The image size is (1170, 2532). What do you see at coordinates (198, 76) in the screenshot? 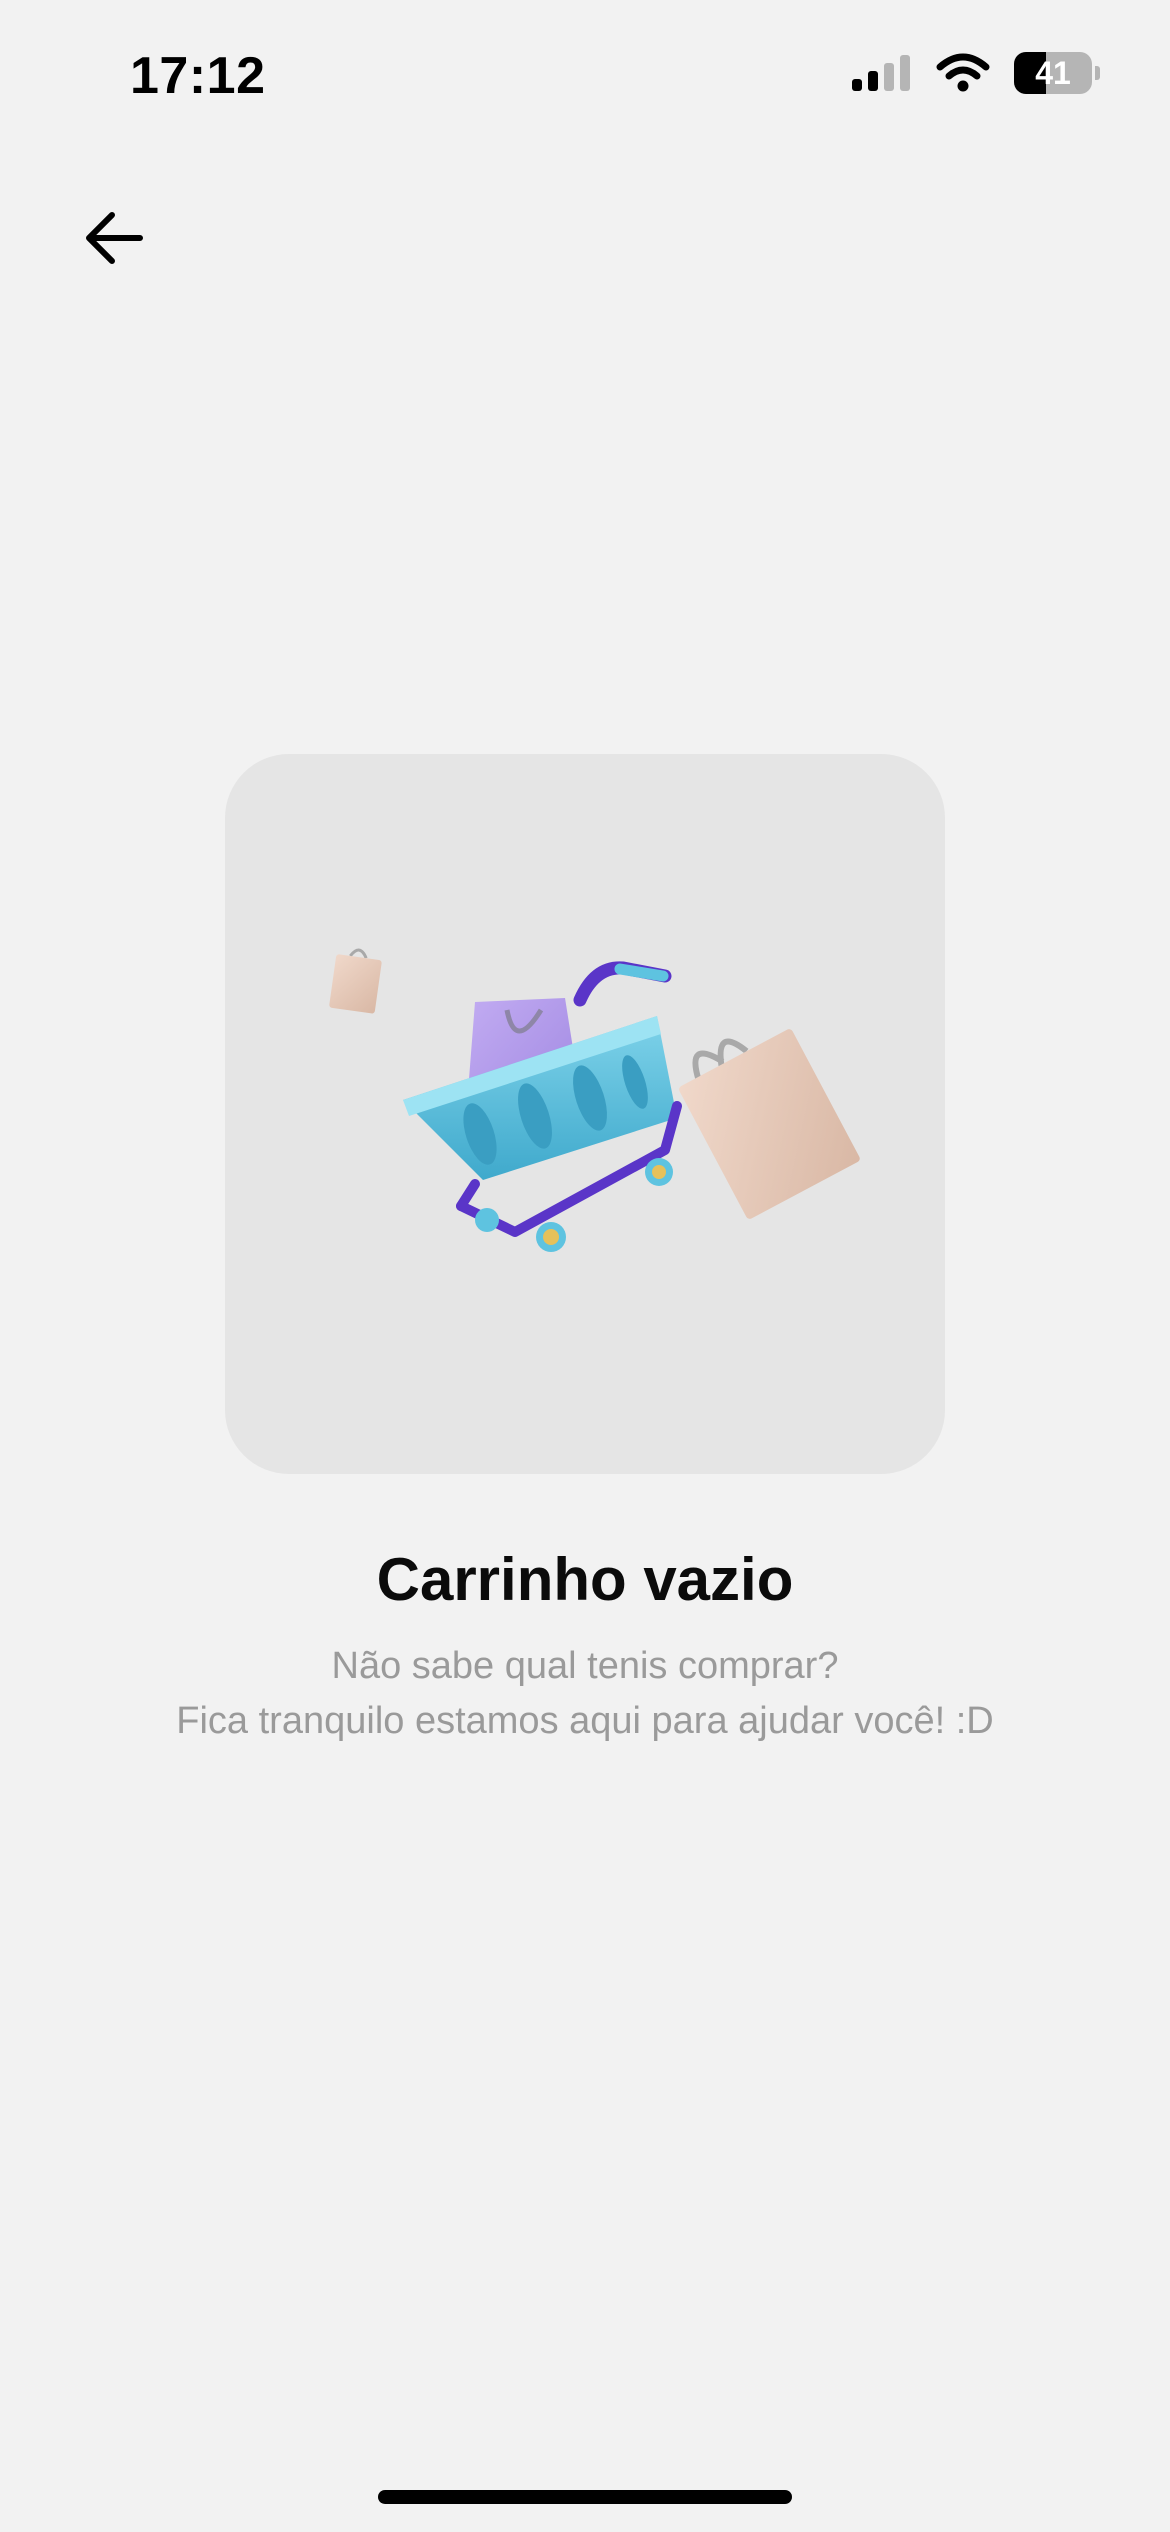
I see `status-time: 17:12` at bounding box center [198, 76].